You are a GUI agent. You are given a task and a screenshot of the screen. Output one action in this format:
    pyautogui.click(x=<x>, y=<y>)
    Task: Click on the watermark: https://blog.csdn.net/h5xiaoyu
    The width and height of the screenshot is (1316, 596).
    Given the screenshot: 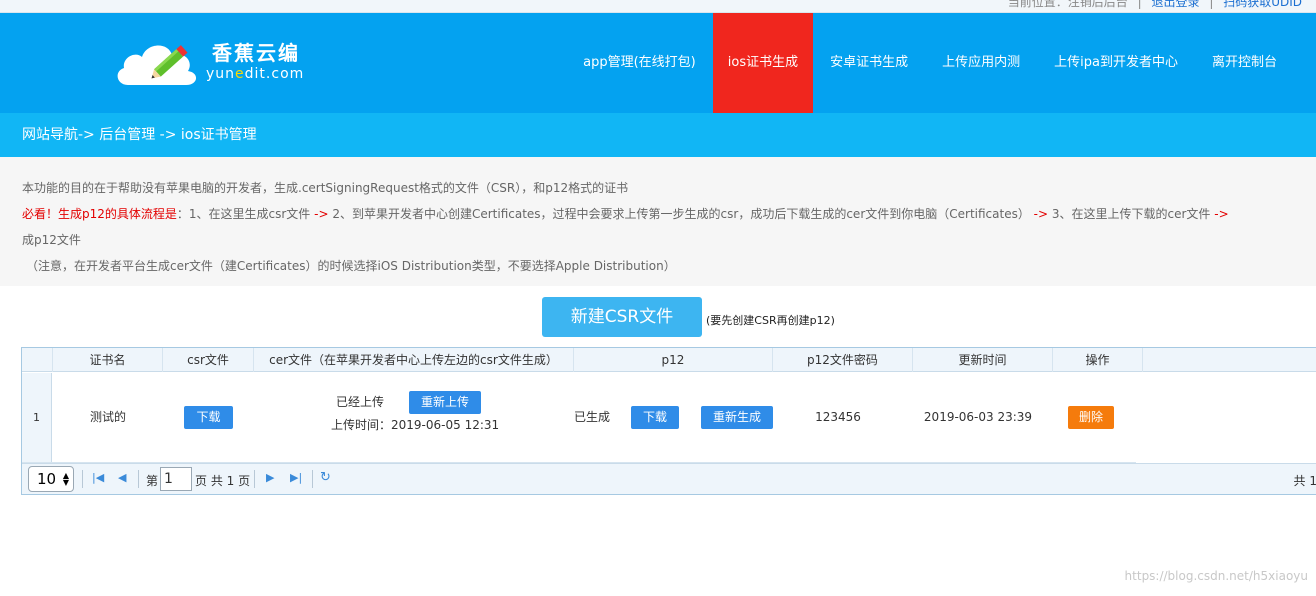 What is the action you would take?
    pyautogui.click(x=1216, y=576)
    